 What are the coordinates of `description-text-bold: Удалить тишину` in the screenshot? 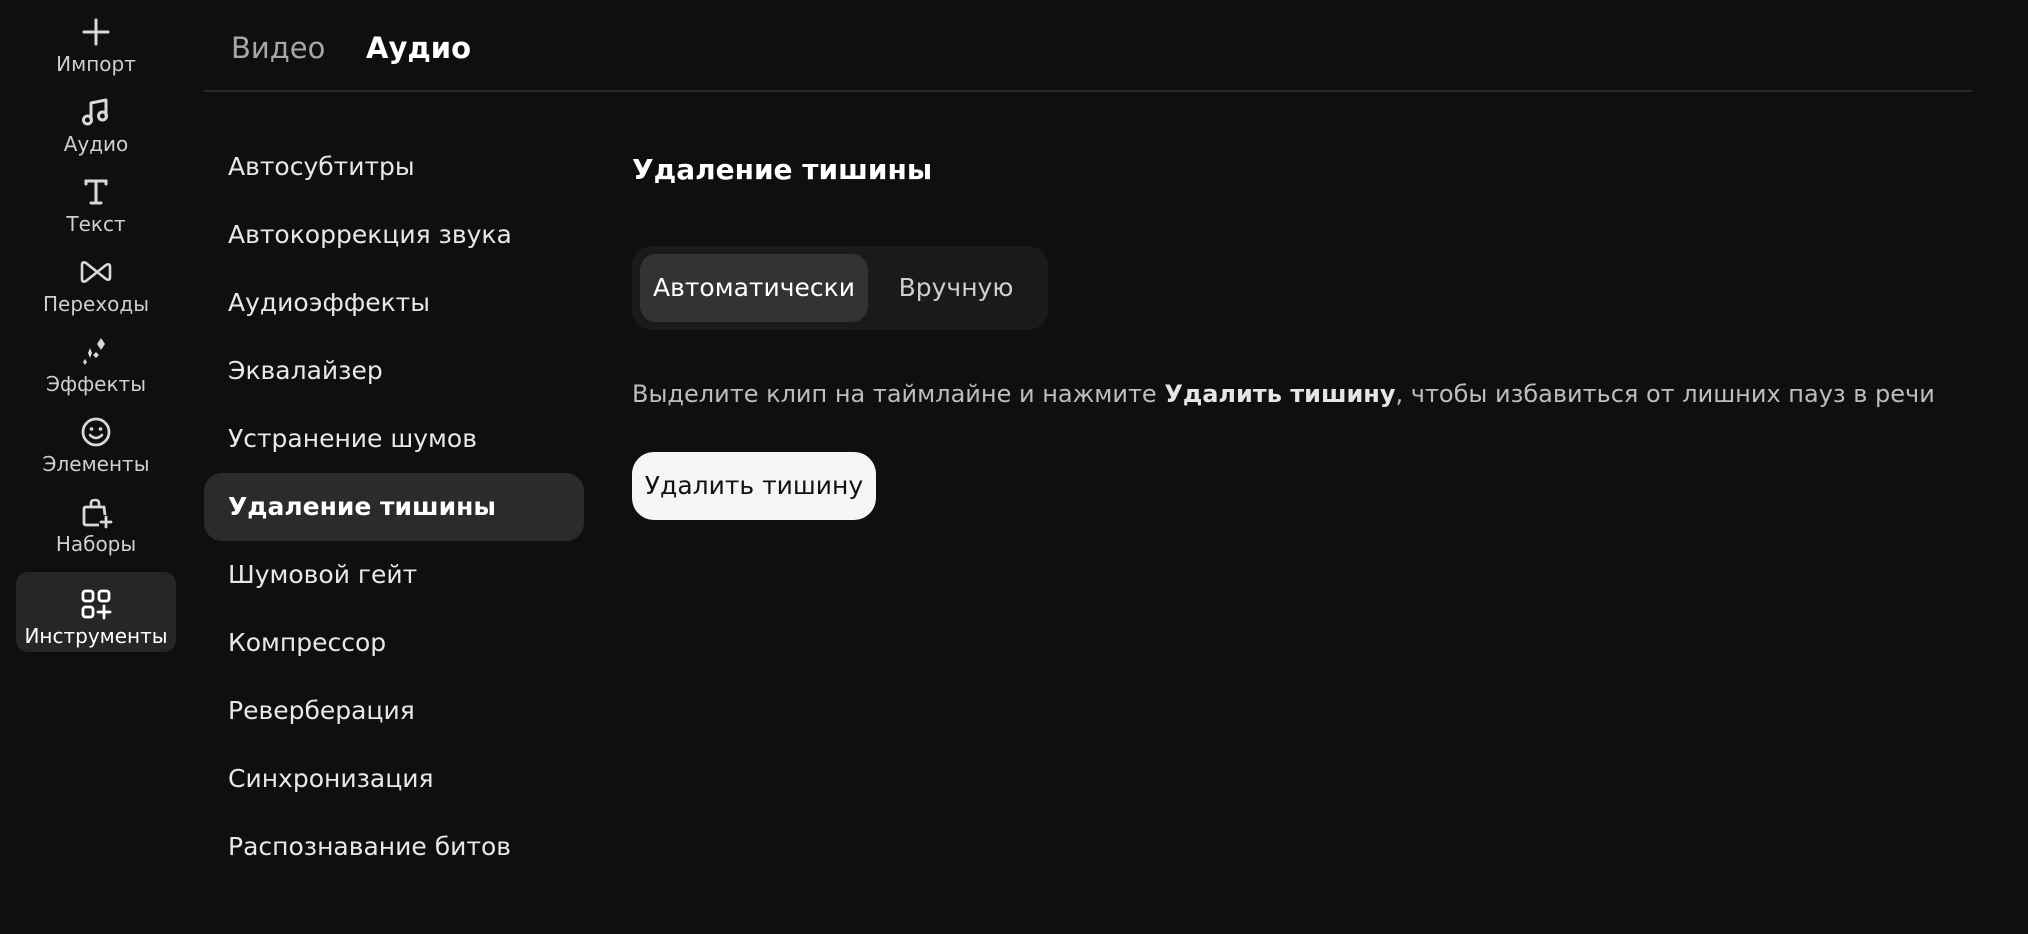 It's located at (1280, 394).